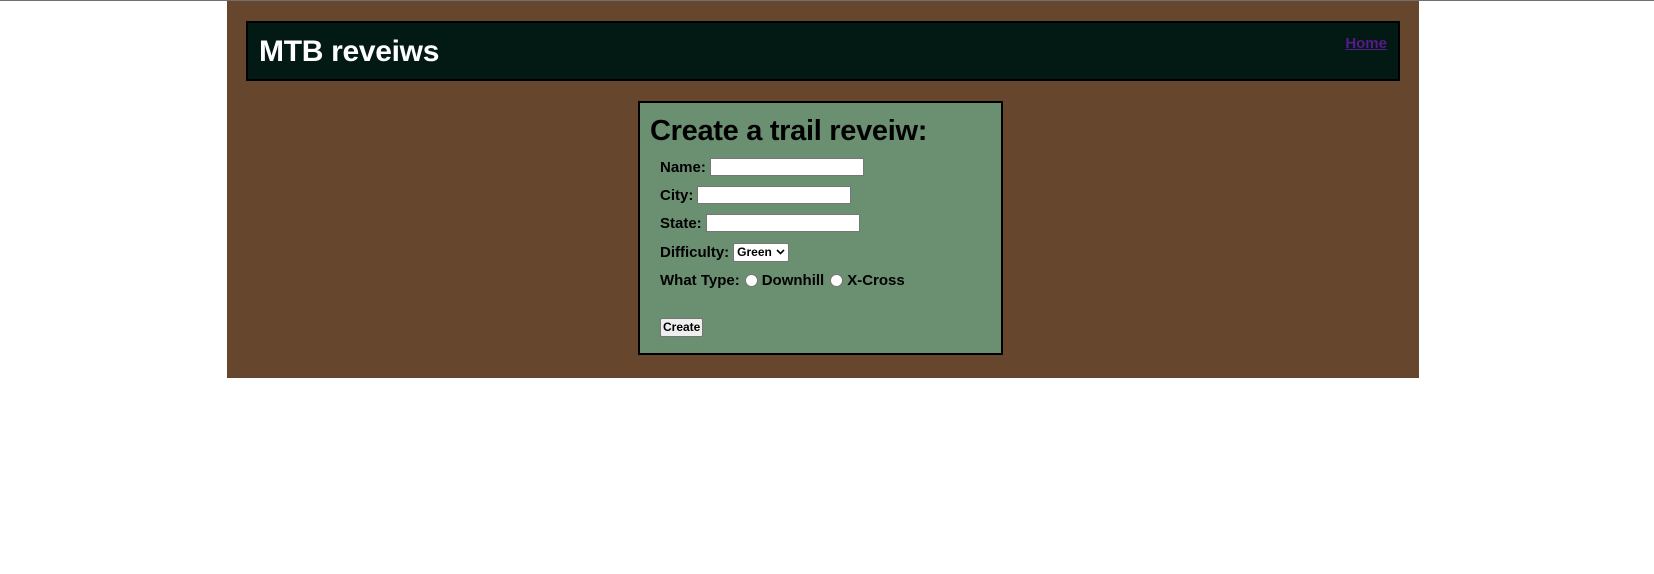 The image size is (1654, 574). Describe the element at coordinates (1366, 44) in the screenshot. I see `home-link: Home` at that location.